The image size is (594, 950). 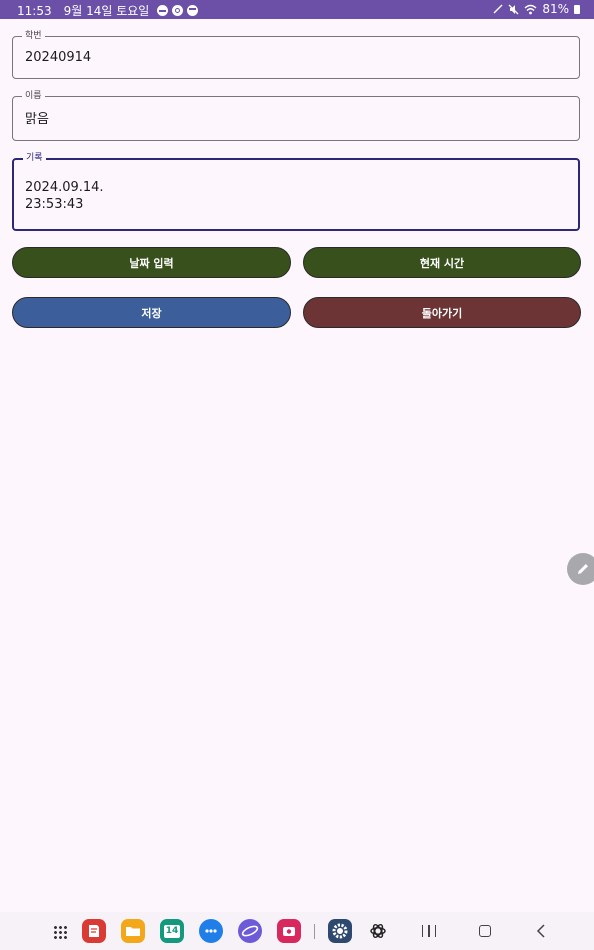 What do you see at coordinates (34, 10) in the screenshot?
I see `status-time: 11:53` at bounding box center [34, 10].